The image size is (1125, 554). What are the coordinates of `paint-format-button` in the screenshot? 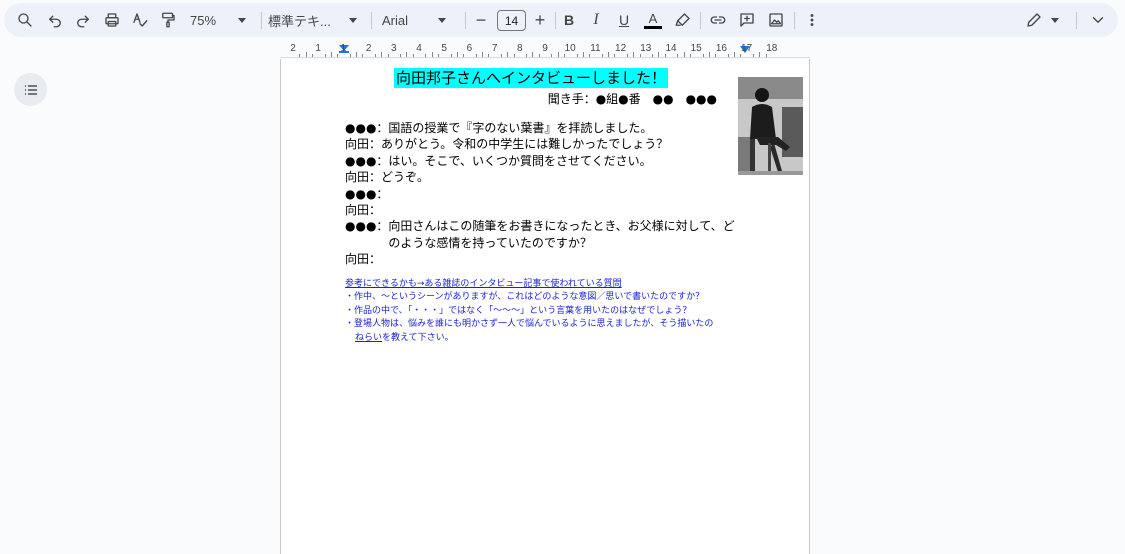 It's located at (168, 20).